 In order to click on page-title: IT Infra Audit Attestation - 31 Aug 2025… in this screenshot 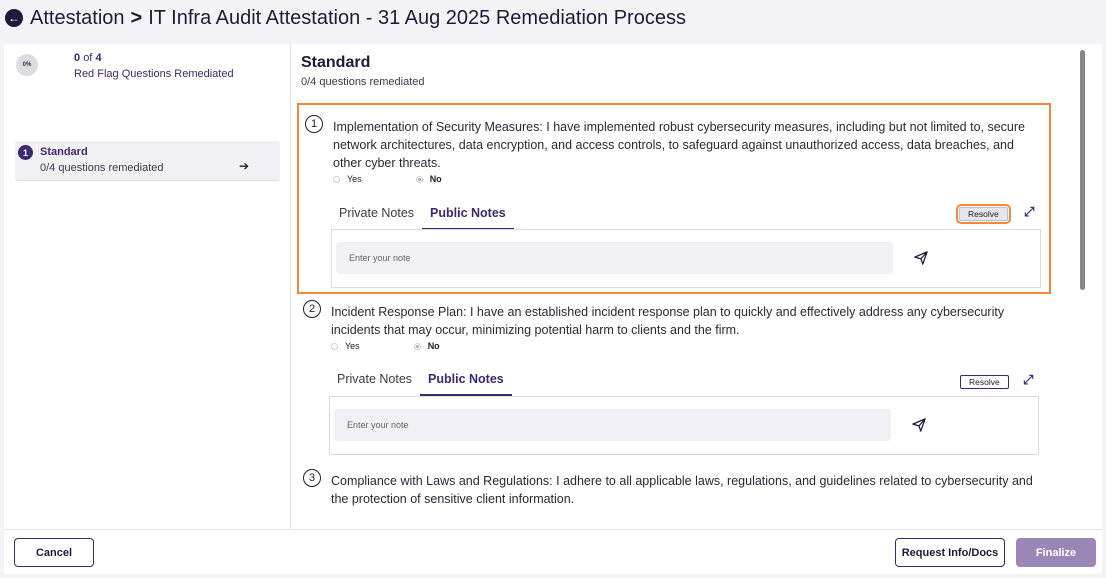, I will do `click(417, 17)`.